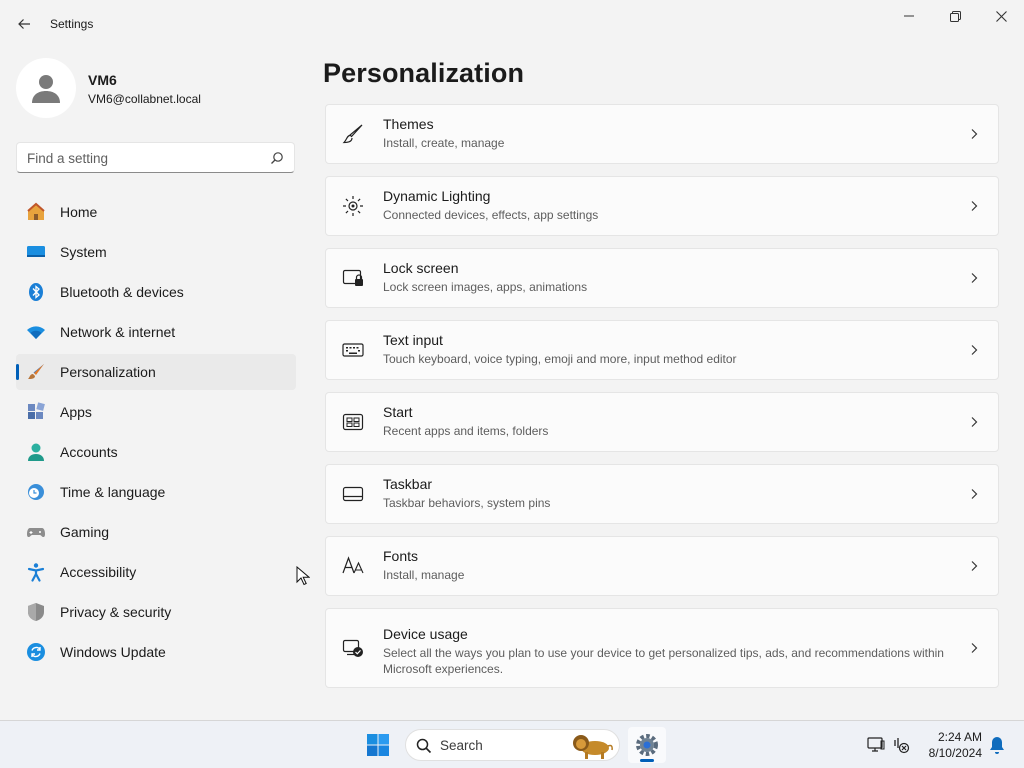 This screenshot has height=768, width=1024. Describe the element at coordinates (876, 745) in the screenshot. I see `display-tray-icon` at that location.